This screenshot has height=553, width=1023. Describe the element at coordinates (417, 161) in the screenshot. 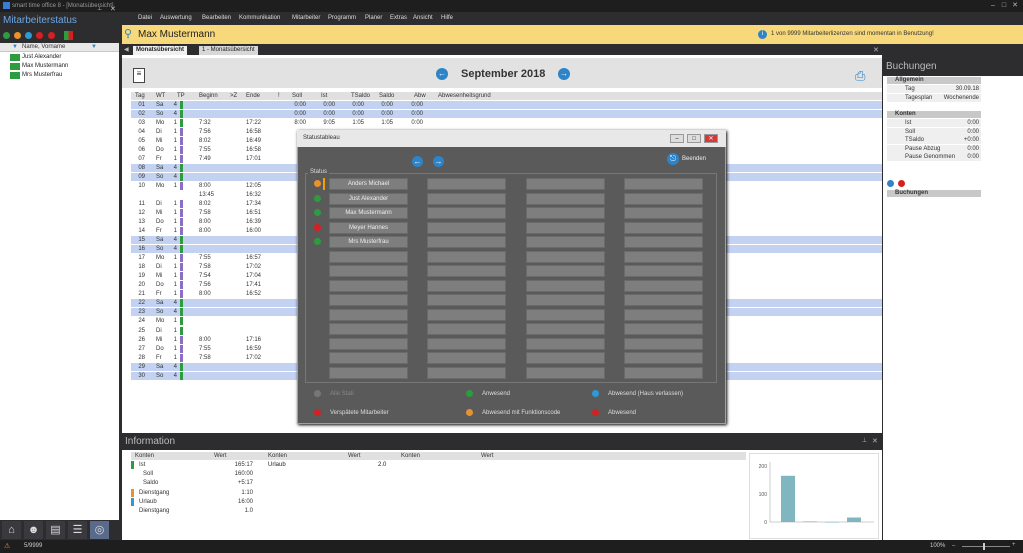

I see `dialog-prev-button: ←` at that location.